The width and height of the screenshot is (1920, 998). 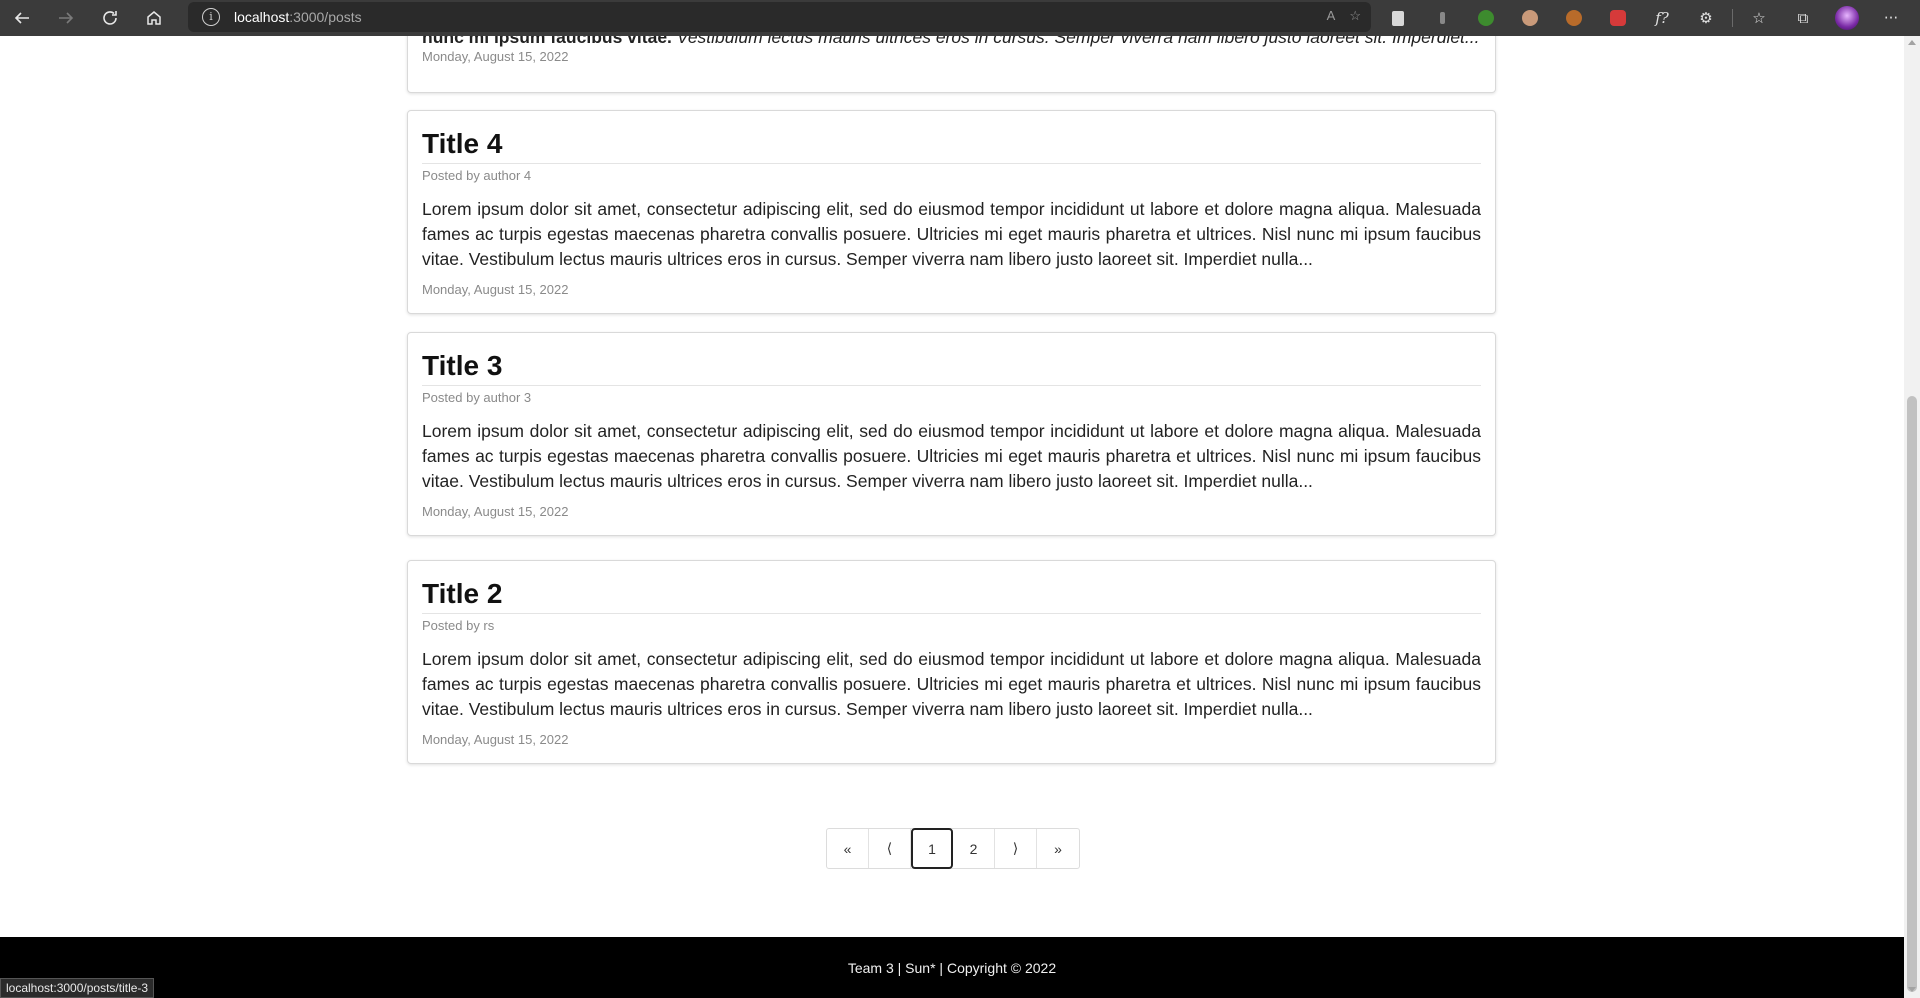 I want to click on avatar, so click(x=1847, y=18).